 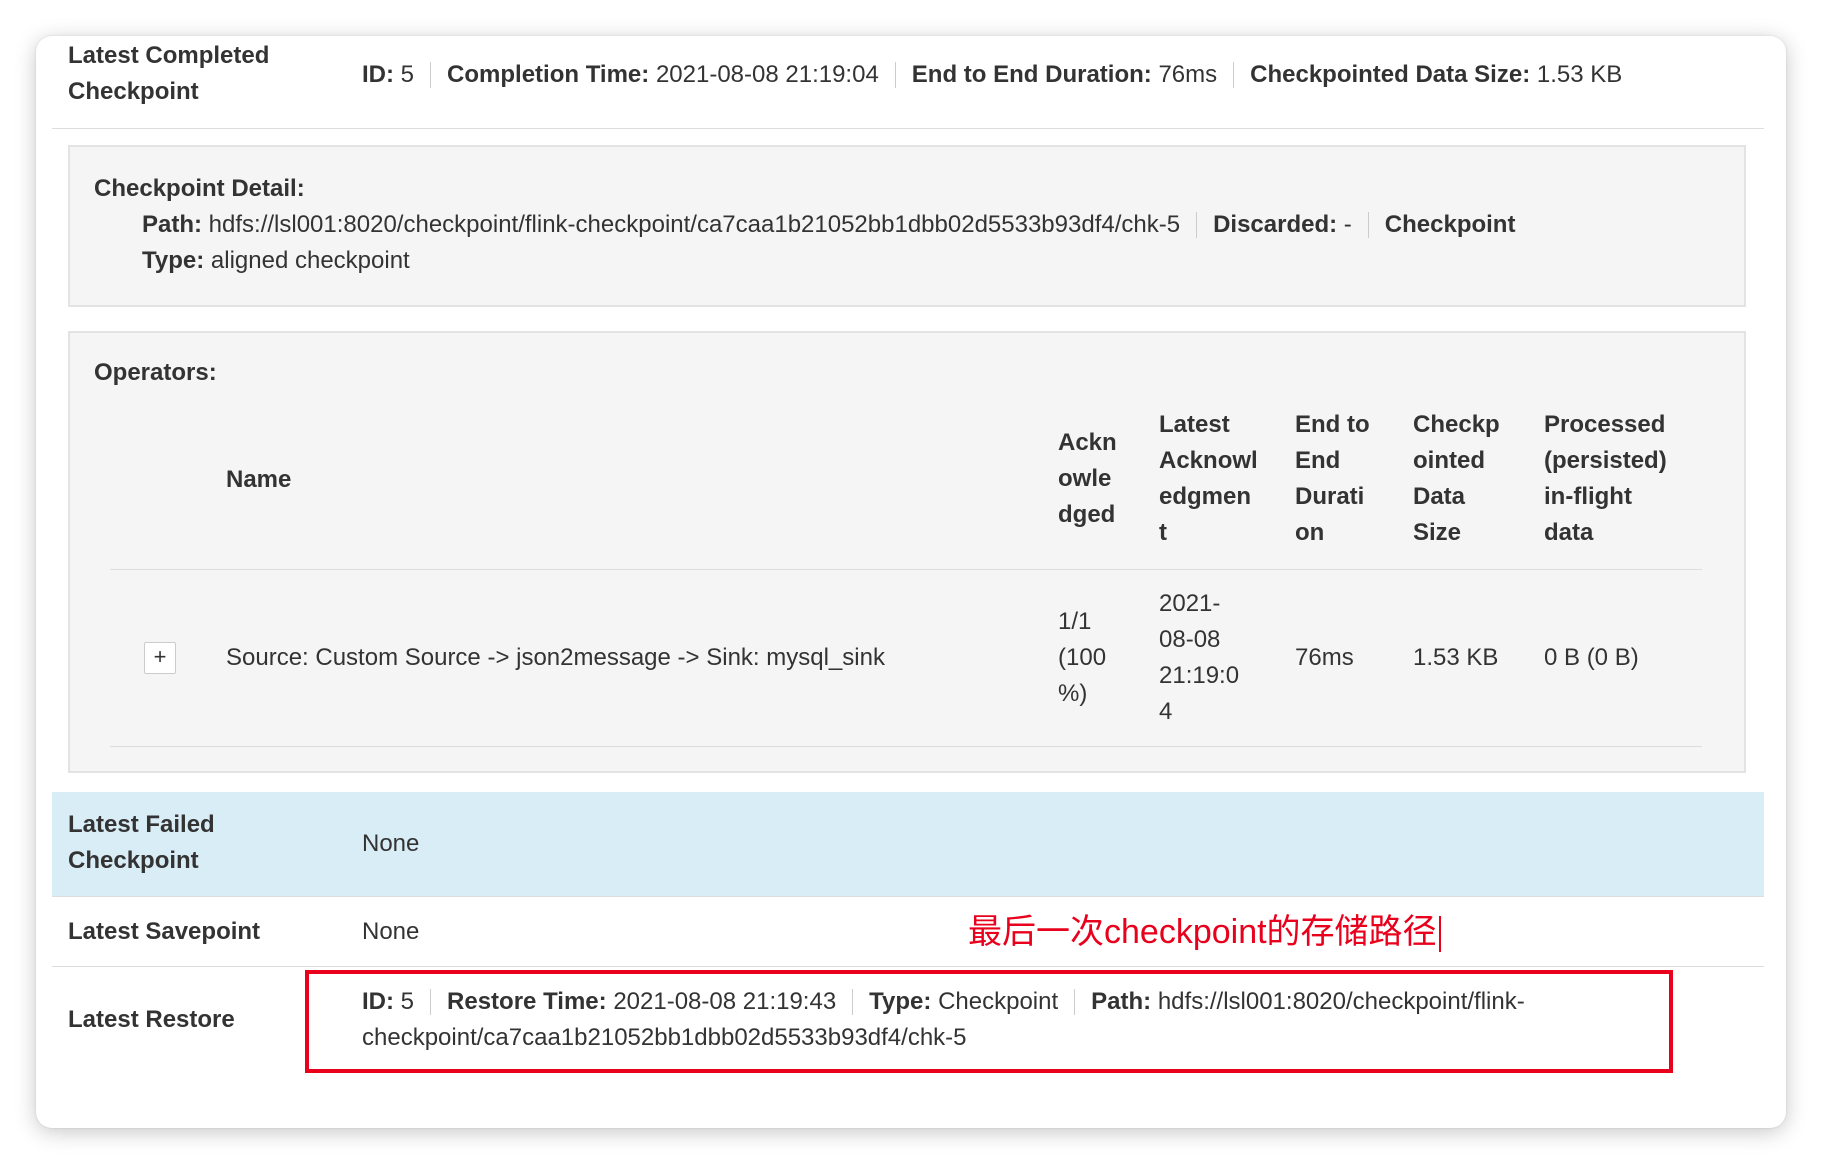 I want to click on checkpoint-type-key: Checkpoint, so click(x=1450, y=224).